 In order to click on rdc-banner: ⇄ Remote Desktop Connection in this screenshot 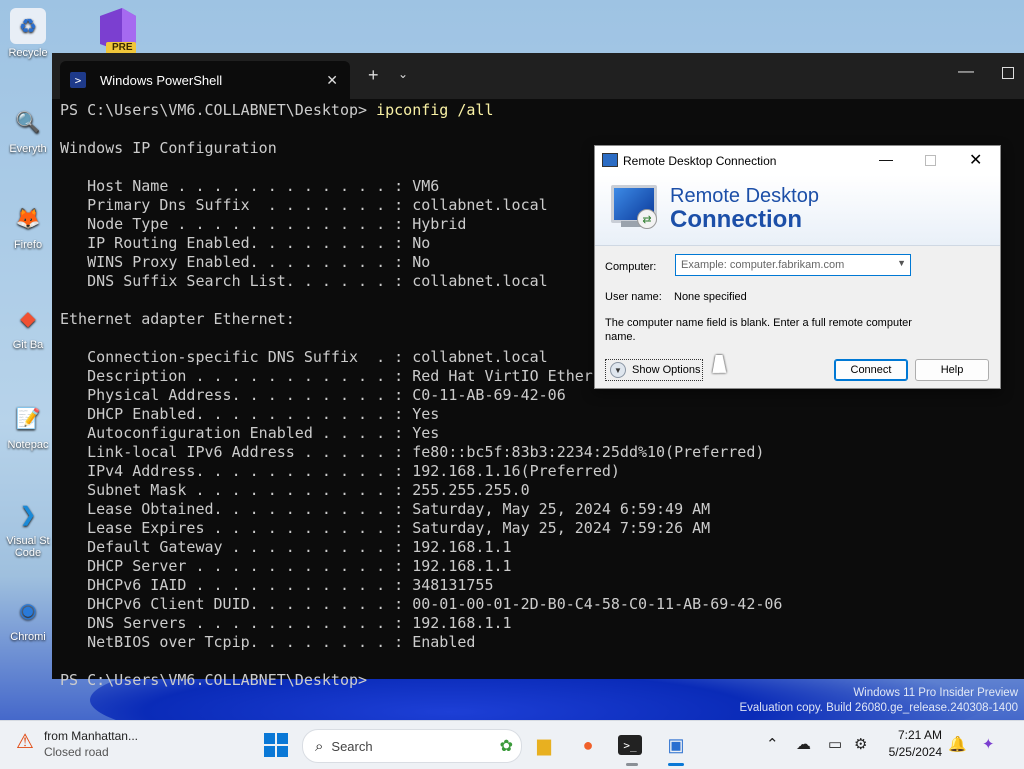, I will do `click(797, 210)`.